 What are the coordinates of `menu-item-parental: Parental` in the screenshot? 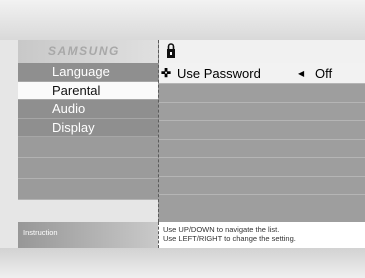 It's located at (88, 90).